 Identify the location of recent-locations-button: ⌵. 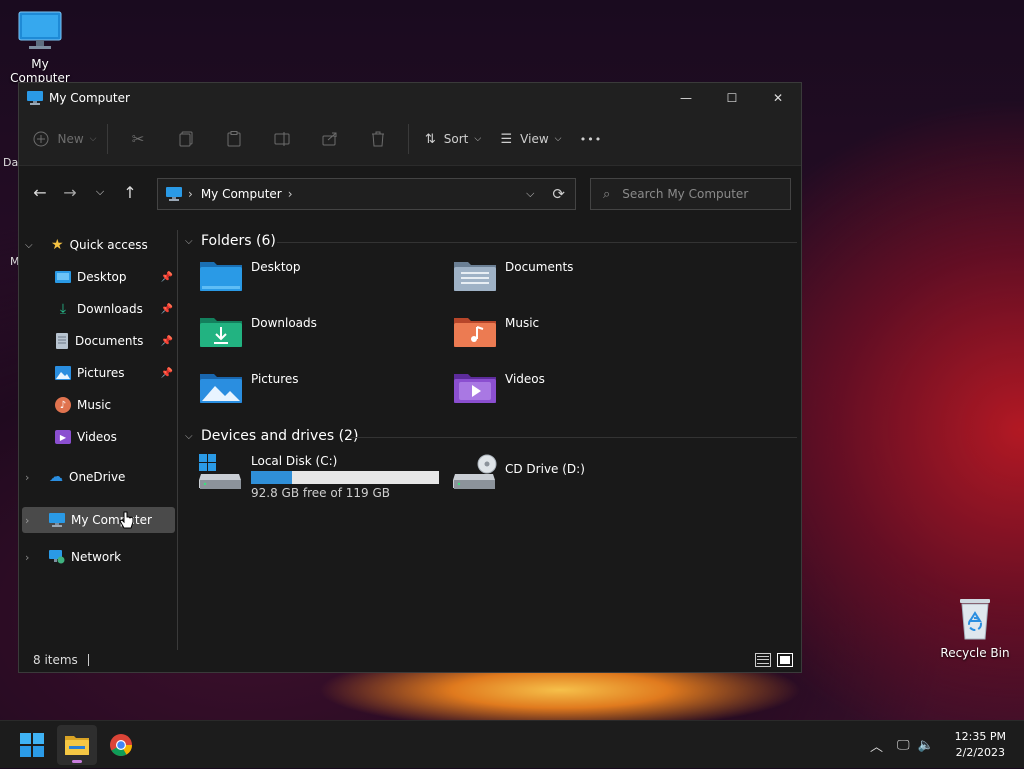
(100, 192).